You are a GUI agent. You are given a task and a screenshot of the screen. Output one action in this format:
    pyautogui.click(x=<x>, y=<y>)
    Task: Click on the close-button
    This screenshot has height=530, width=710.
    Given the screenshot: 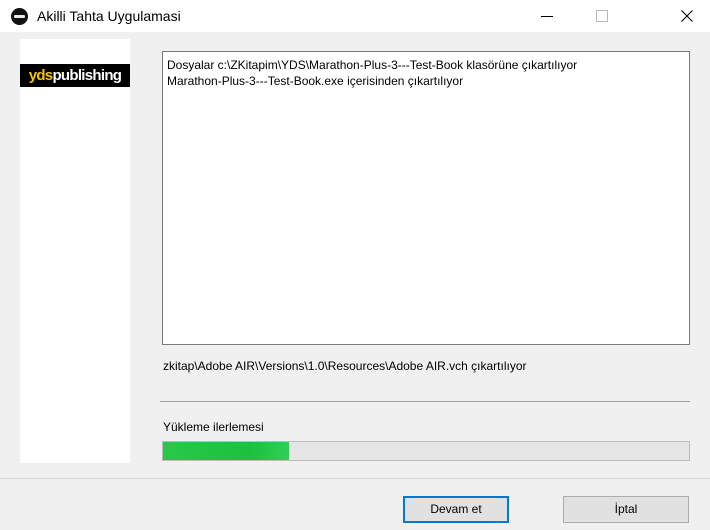 What is the action you would take?
    pyautogui.click(x=687, y=16)
    